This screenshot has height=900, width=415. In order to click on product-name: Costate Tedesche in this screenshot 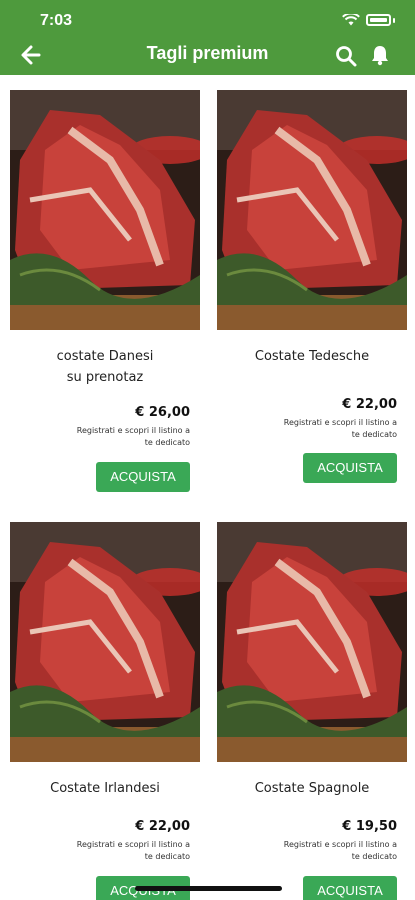, I will do `click(312, 356)`.